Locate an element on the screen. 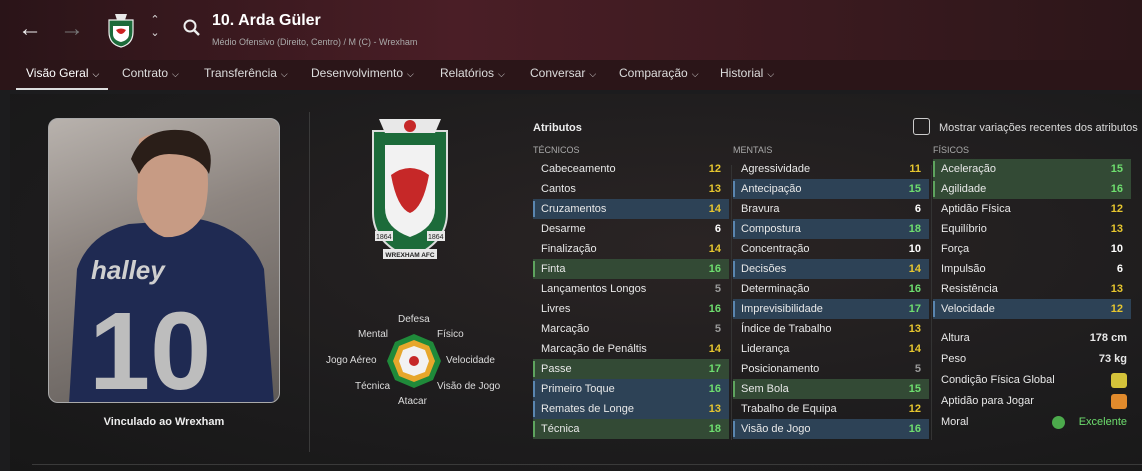  attribute-row: Impulsão 6 is located at coordinates (1032, 269).